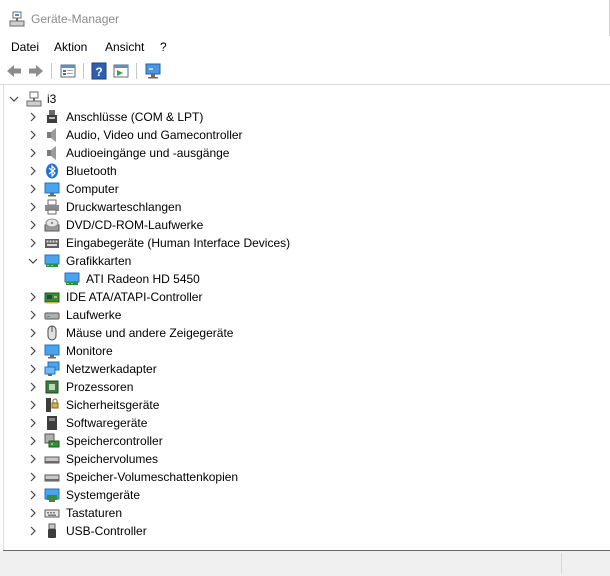 The image size is (610, 576). What do you see at coordinates (99, 261) in the screenshot?
I see `tree-item-label: Grafikkarten` at bounding box center [99, 261].